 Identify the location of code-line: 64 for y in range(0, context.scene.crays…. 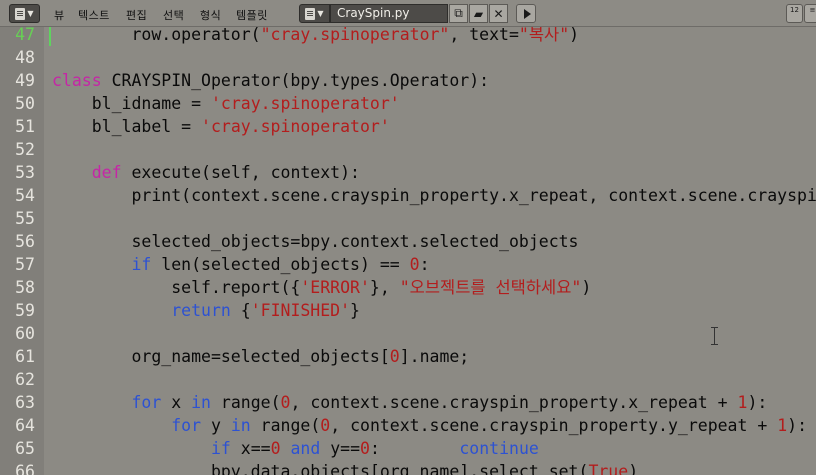
(408, 425).